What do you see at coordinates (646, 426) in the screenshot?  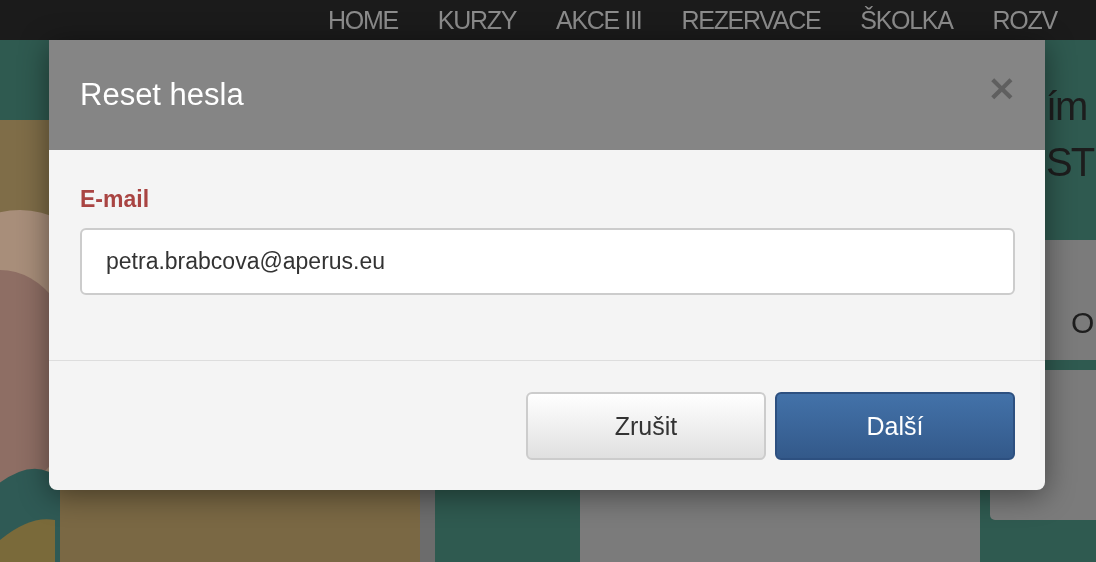 I see `cancel-button: Zrušit` at bounding box center [646, 426].